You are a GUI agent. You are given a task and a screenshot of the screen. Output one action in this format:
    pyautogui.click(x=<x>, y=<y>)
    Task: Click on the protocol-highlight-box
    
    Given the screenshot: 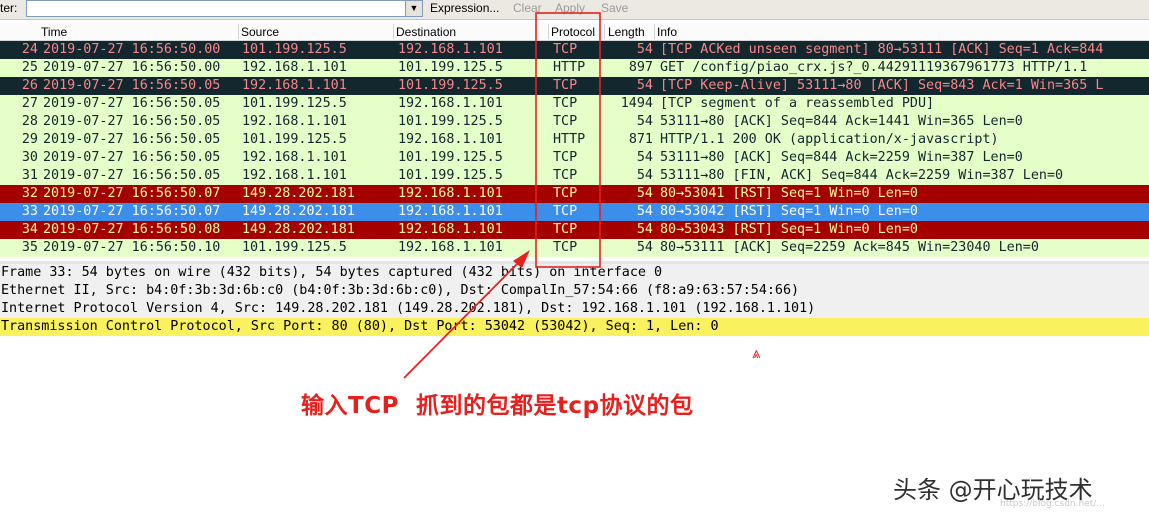 What is the action you would take?
    pyautogui.click(x=568, y=140)
    